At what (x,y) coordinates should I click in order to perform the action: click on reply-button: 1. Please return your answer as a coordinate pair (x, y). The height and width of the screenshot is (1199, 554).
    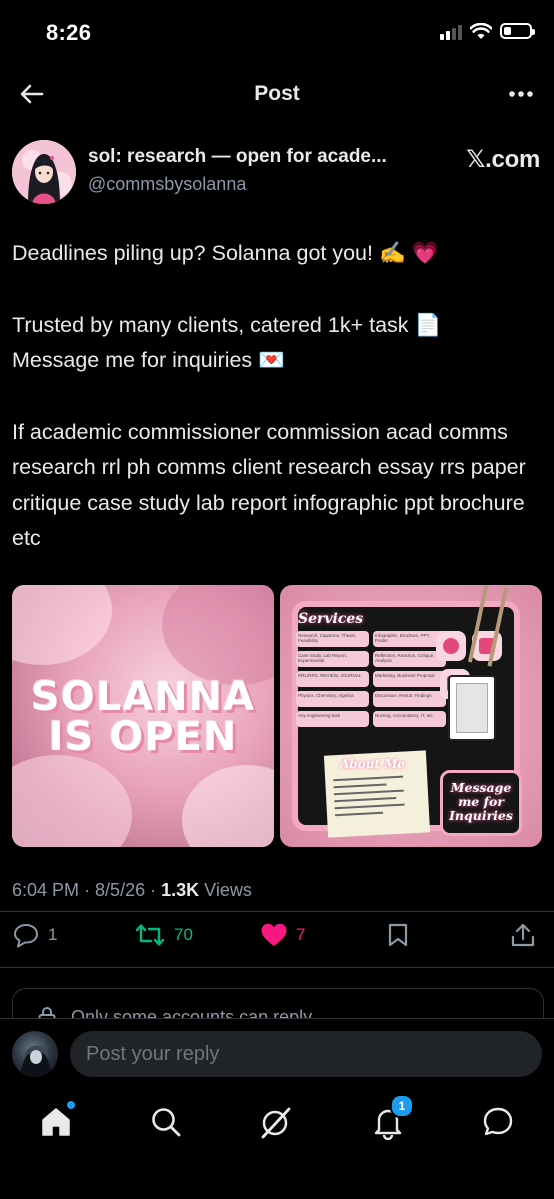
    Looking at the image, I should click on (34, 935).